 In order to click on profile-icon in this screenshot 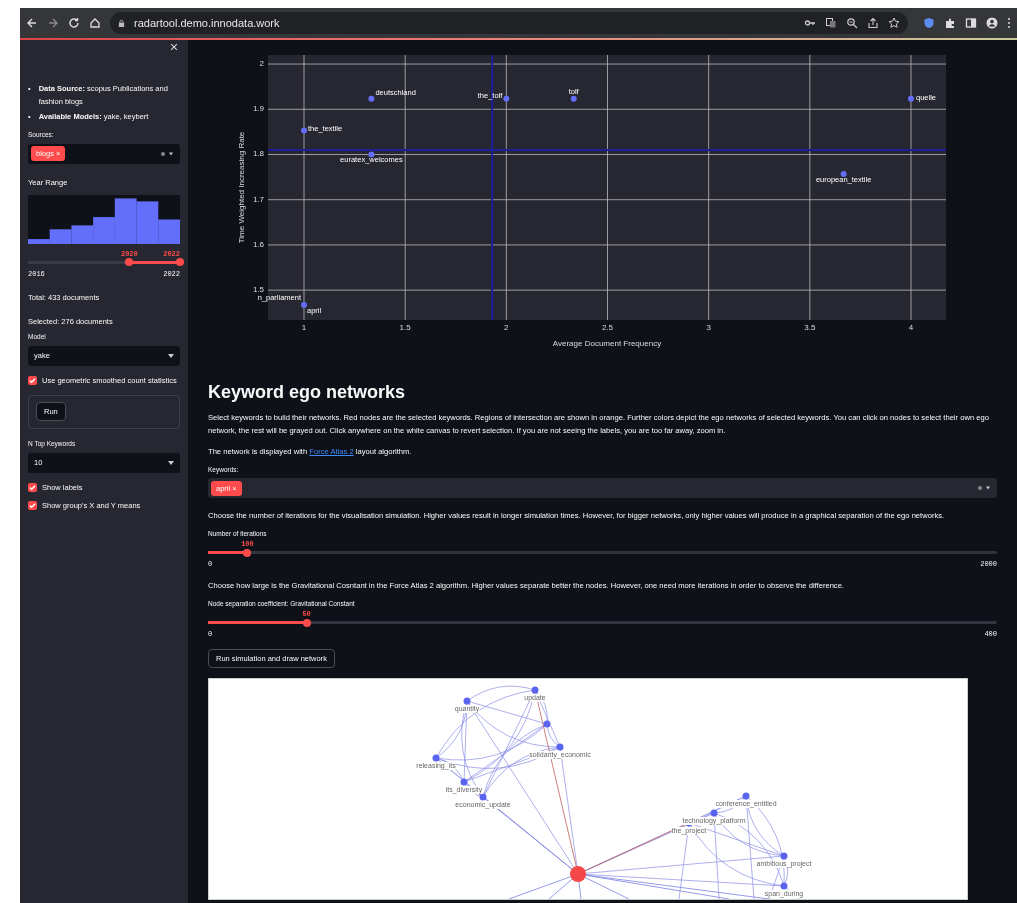, I will do `click(992, 23)`.